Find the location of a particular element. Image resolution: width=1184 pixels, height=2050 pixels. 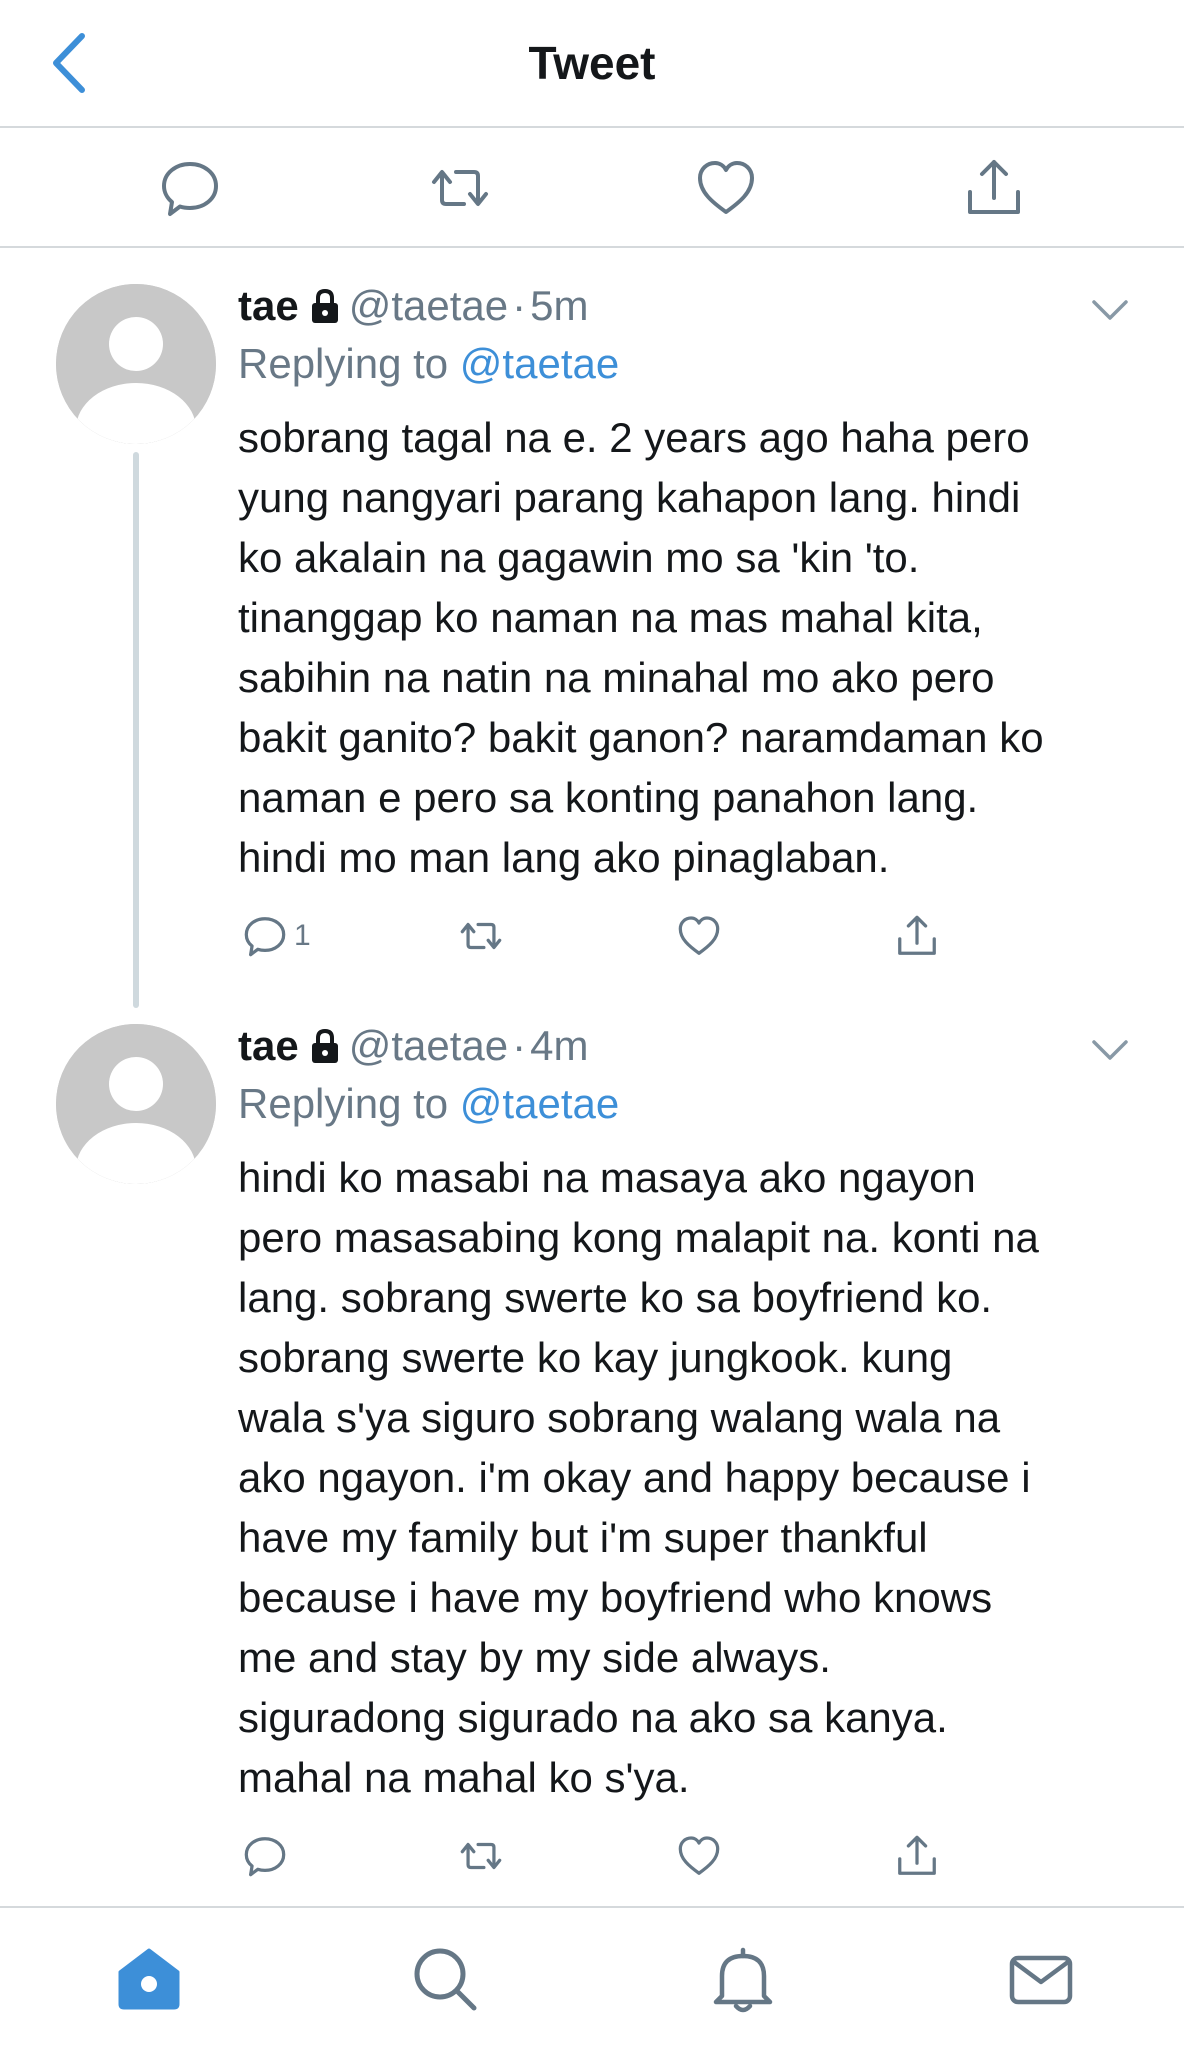

tweet-text-line: have my family but i'm super thankful is located at coordinates (583, 1537).